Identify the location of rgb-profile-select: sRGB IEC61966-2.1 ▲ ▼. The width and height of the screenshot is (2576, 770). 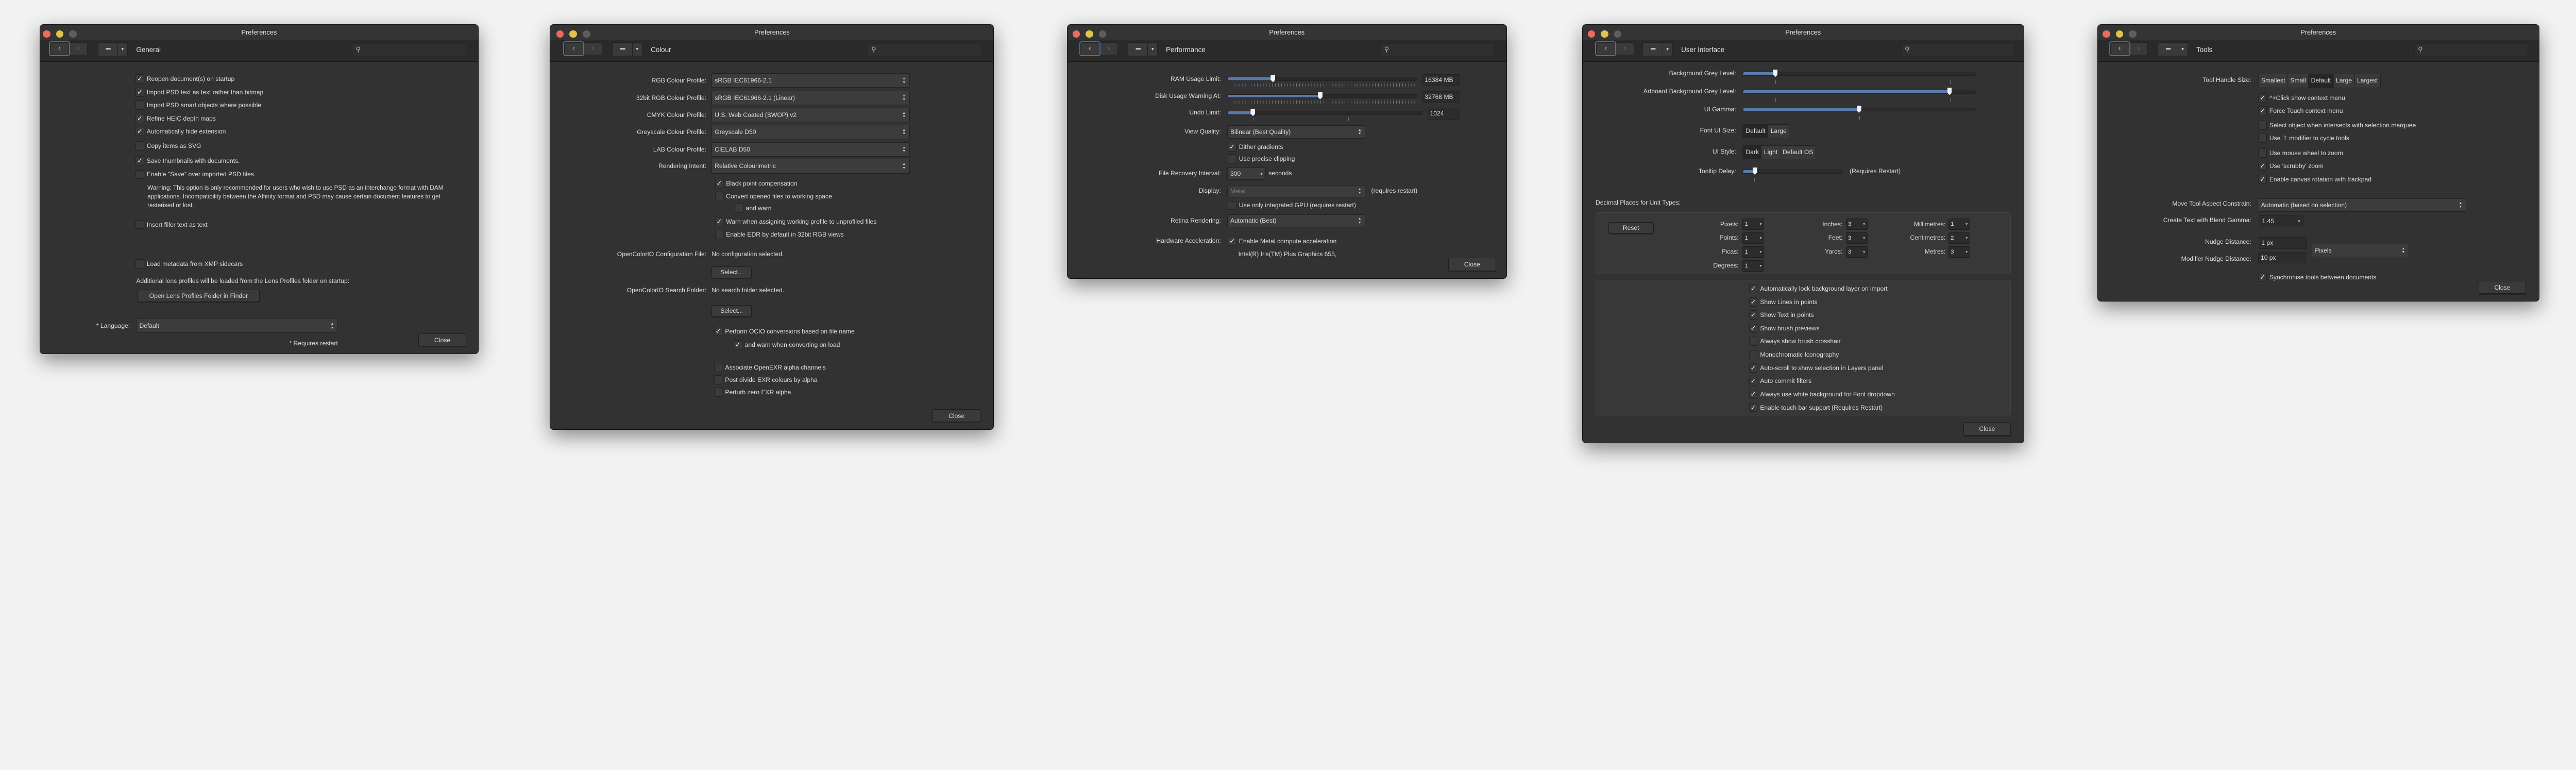
(810, 80).